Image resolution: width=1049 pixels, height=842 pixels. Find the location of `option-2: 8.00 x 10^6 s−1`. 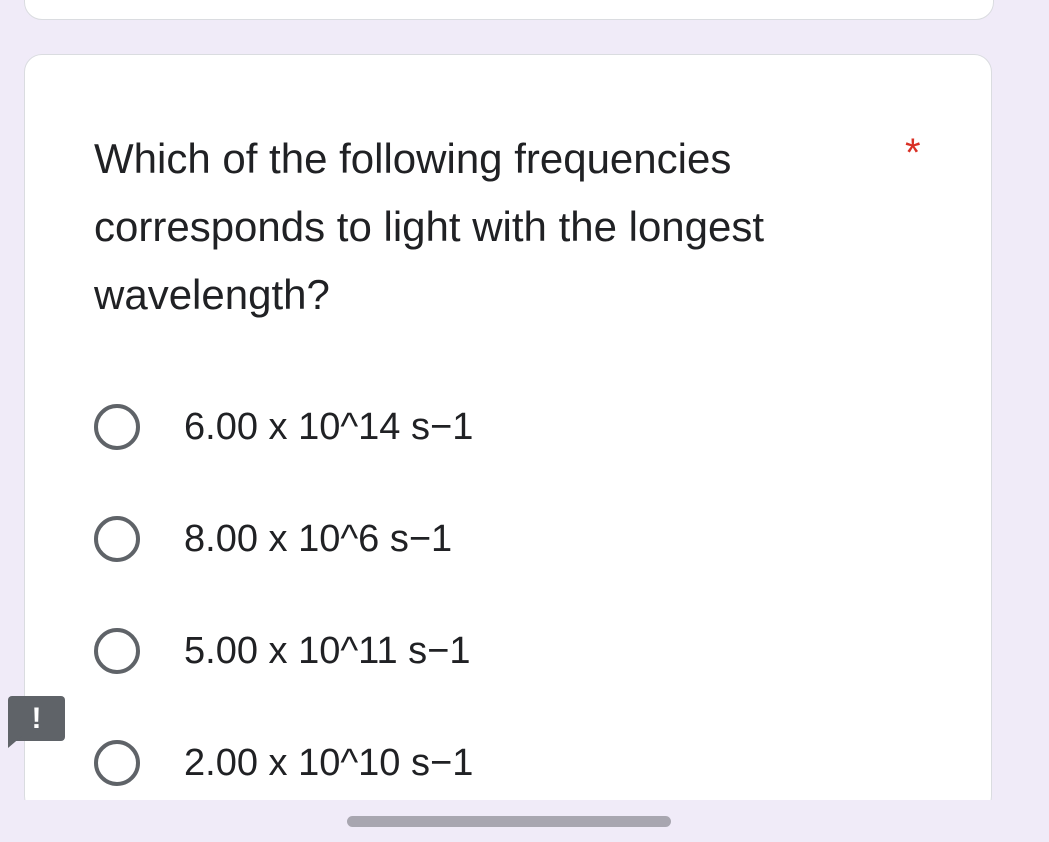

option-2: 8.00 x 10^6 s−1 is located at coordinates (273, 539).